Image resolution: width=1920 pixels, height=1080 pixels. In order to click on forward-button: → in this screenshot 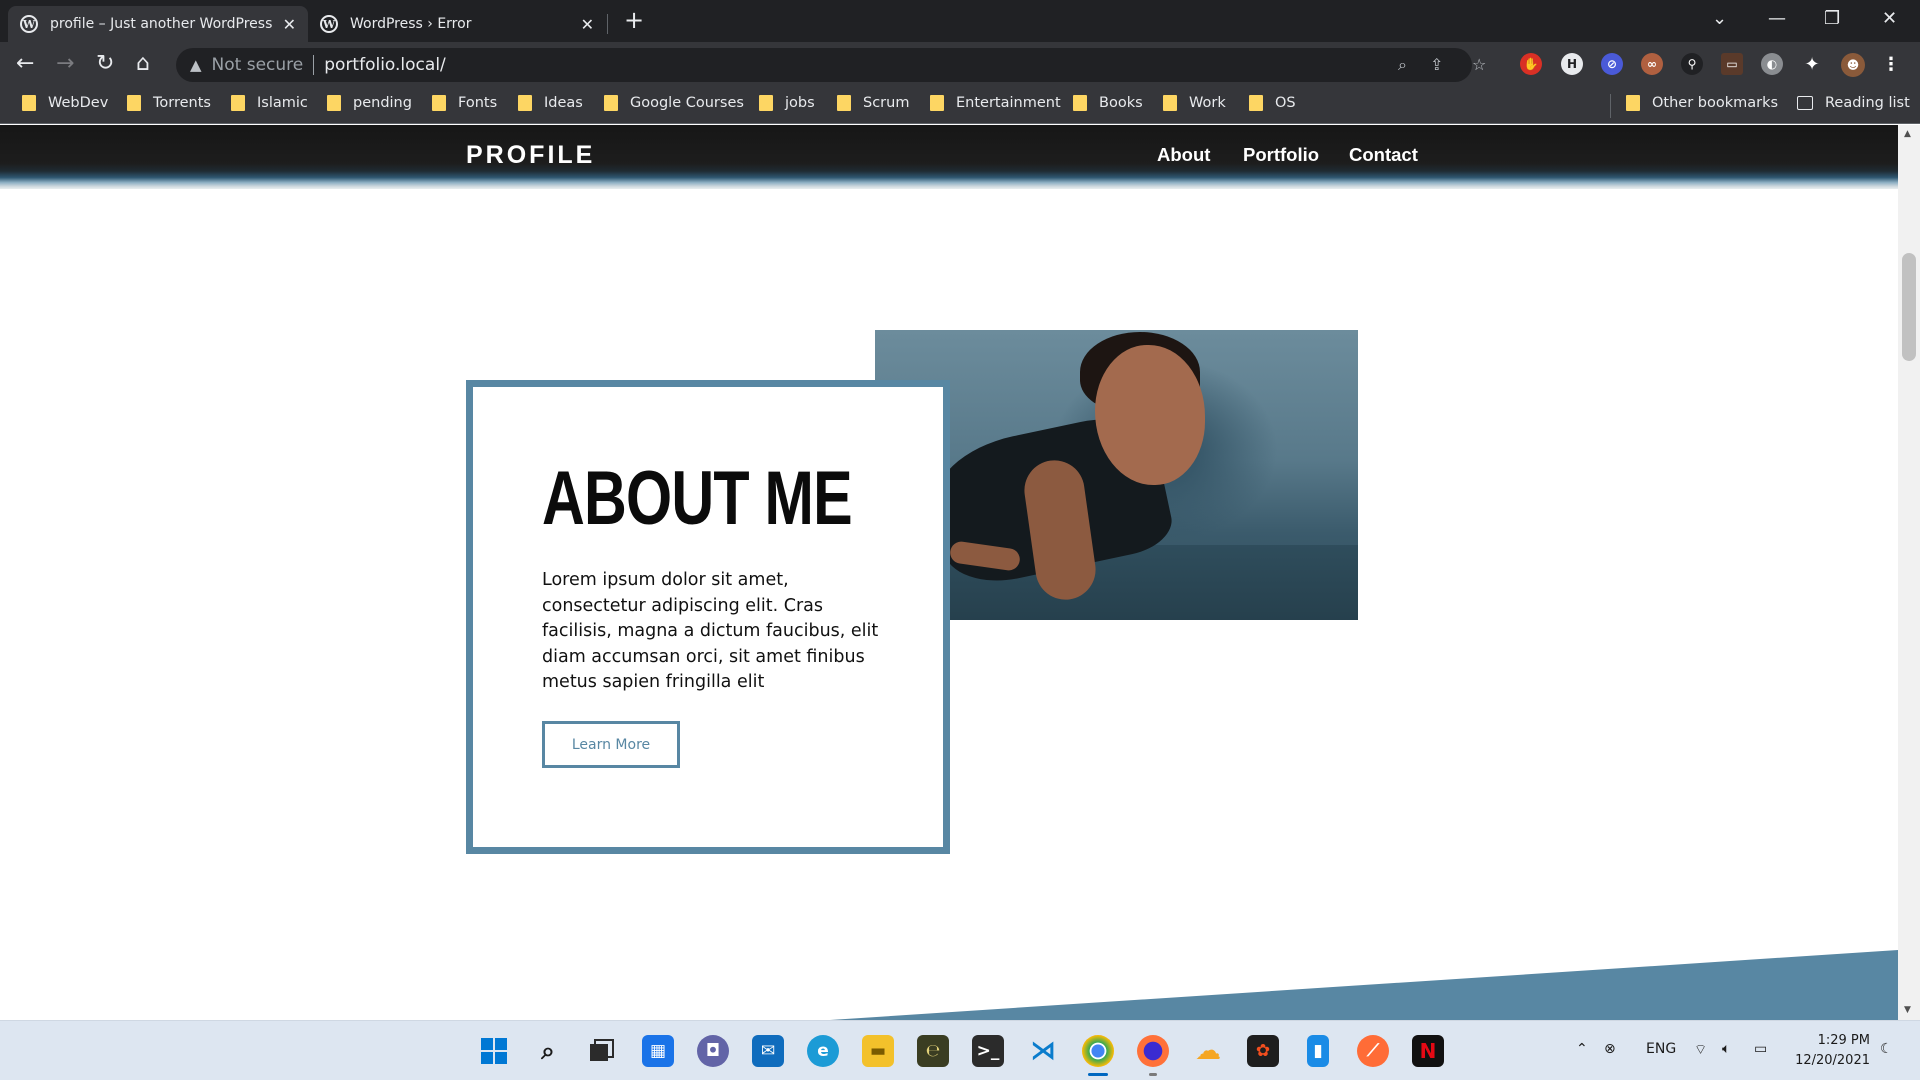, I will do `click(65, 64)`.